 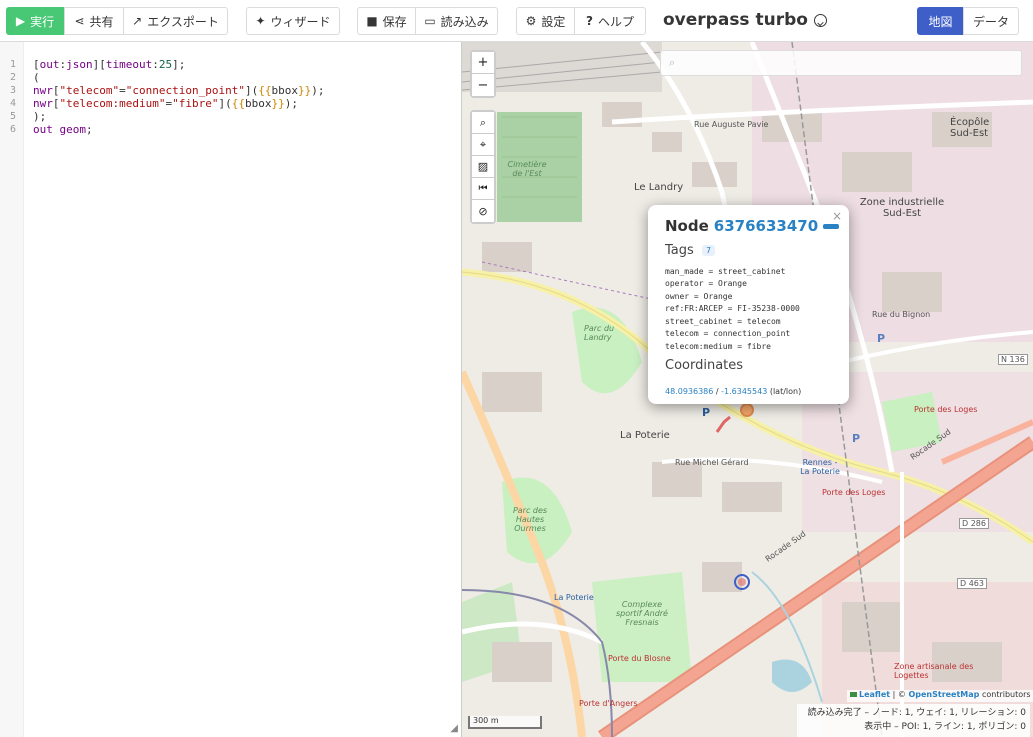 I want to click on skip-back-icon: ⏮, so click(x=483, y=188).